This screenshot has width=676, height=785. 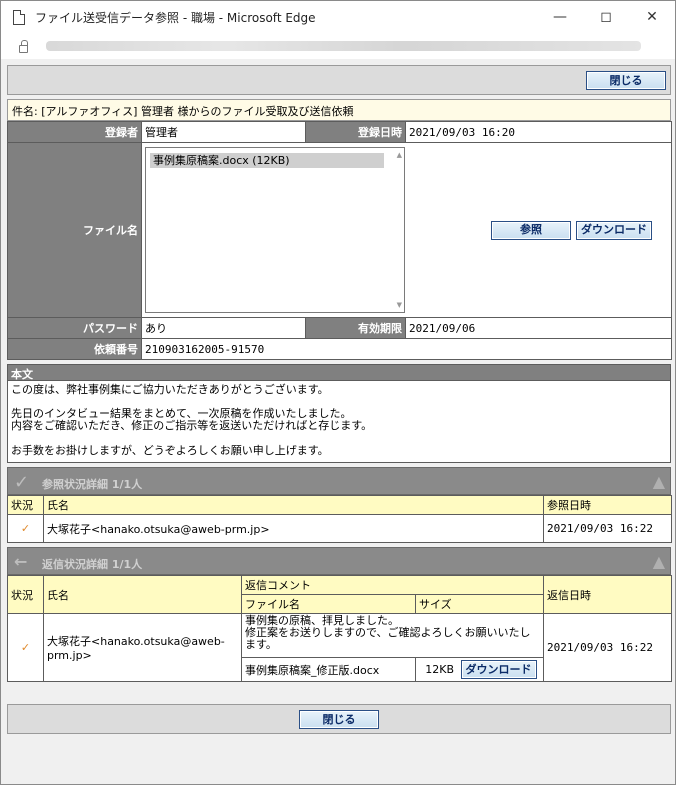 I want to click on comment-line: 修正案をお送りしますので、ご確認よろしくお願いいたします。, so click(x=388, y=638).